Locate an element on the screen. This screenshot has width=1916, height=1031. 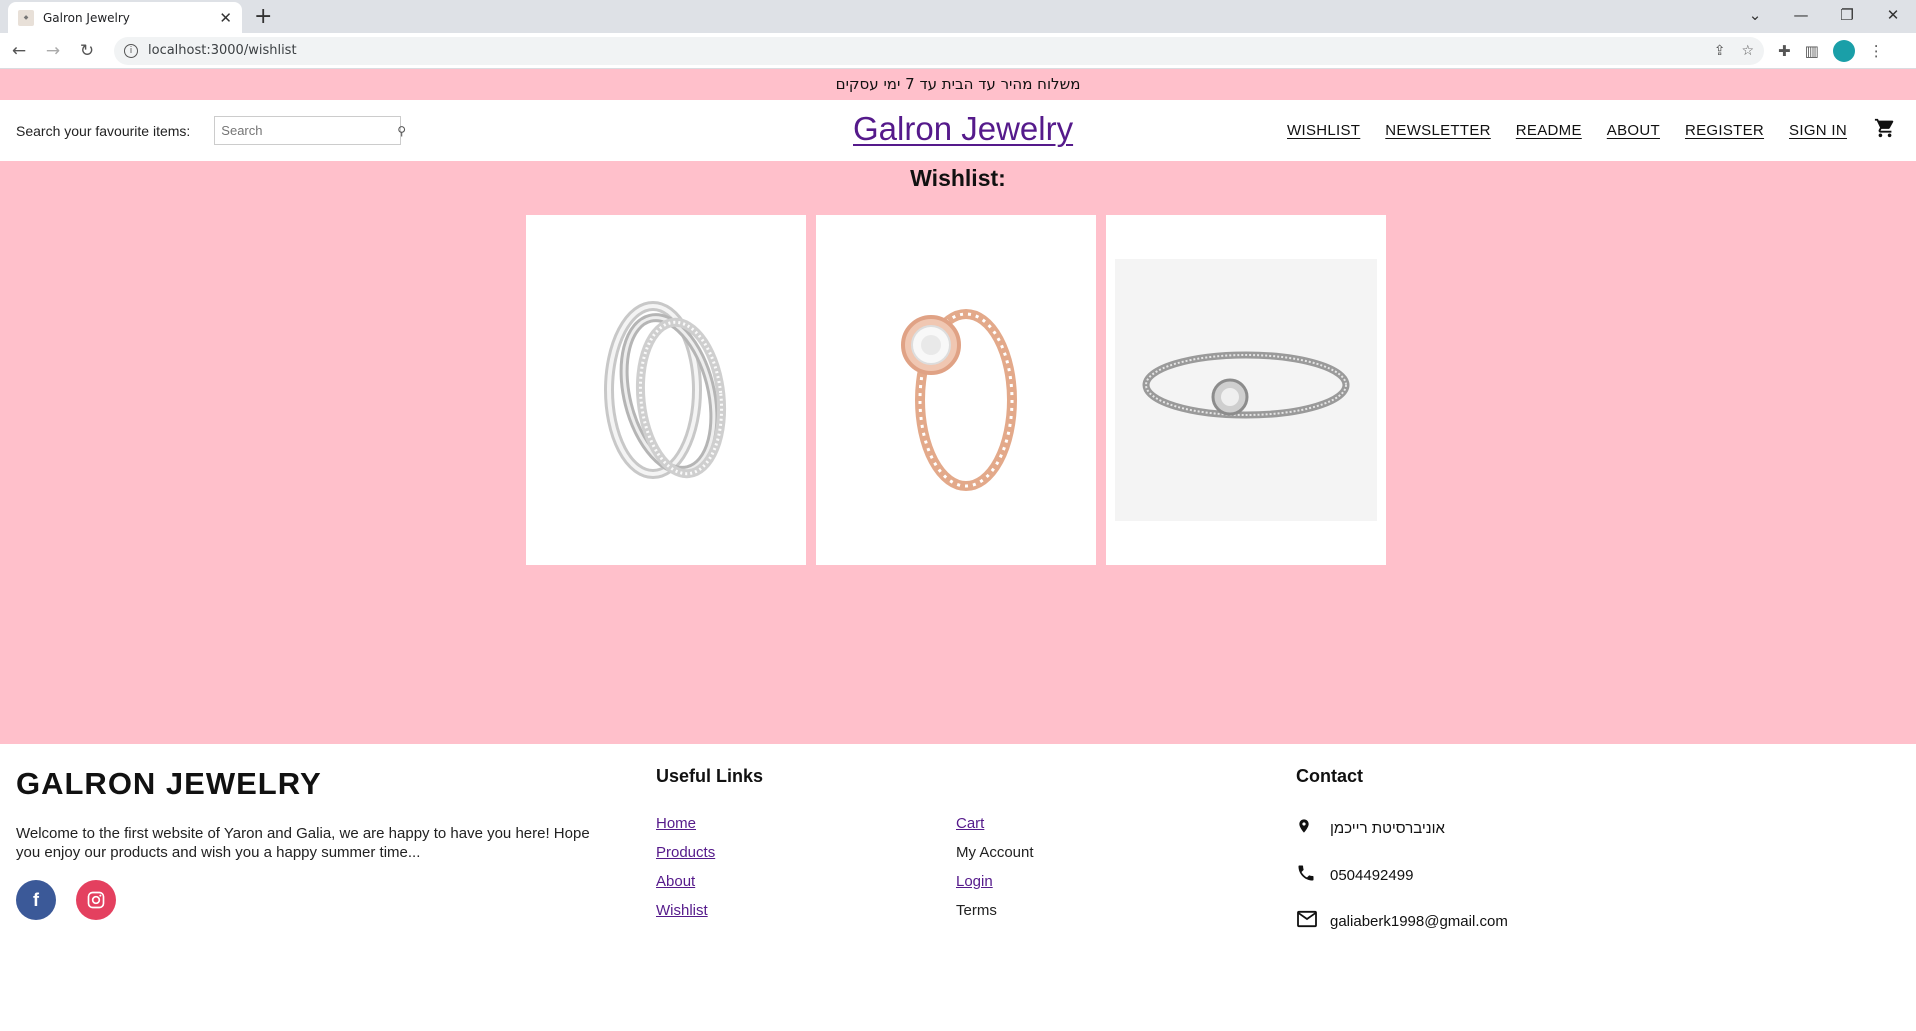
footer-link-about: About is located at coordinates (685, 881).